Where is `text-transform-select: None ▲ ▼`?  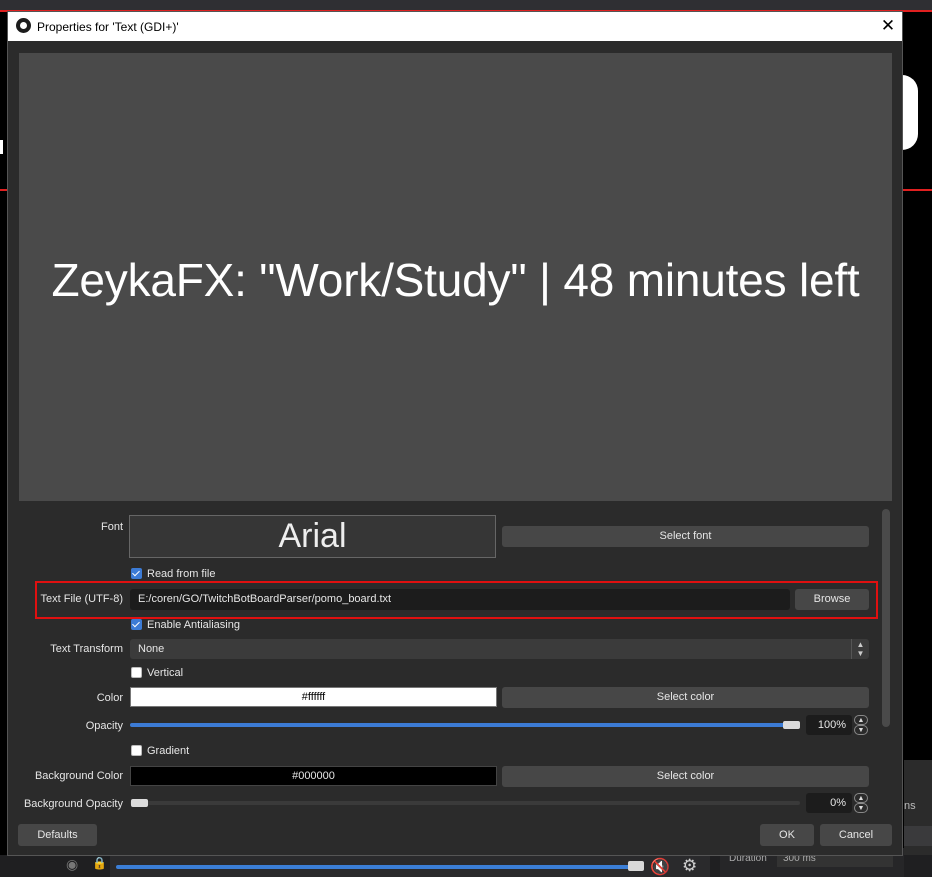
text-transform-select: None ▲ ▼ is located at coordinates (499, 649).